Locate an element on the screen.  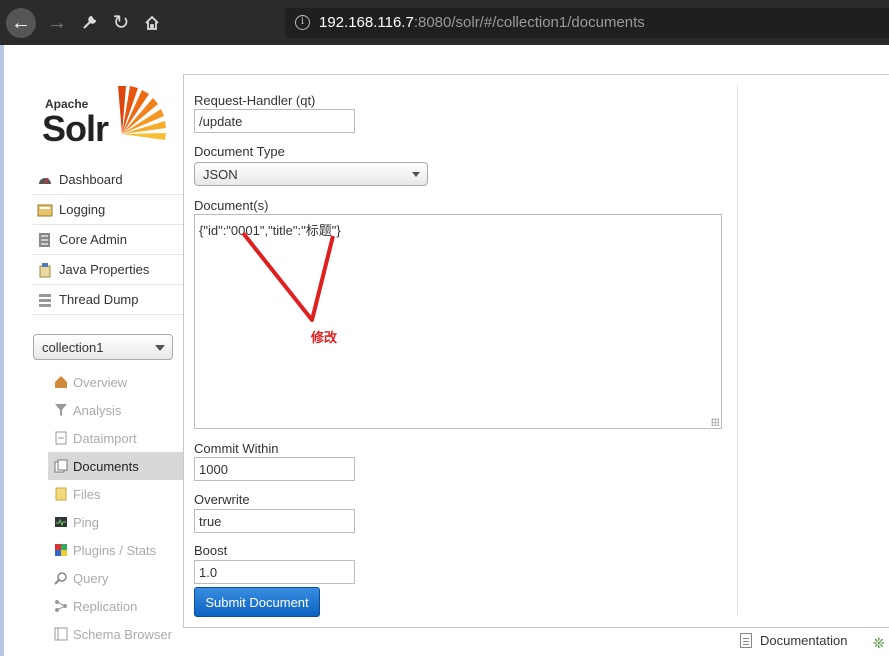
plugins-icon is located at coordinates (61, 550).